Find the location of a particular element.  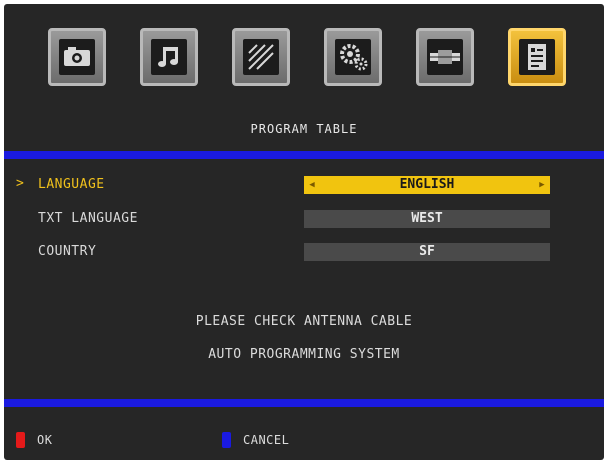

page-title: PROGRAM TABLE is located at coordinates (304, 129).